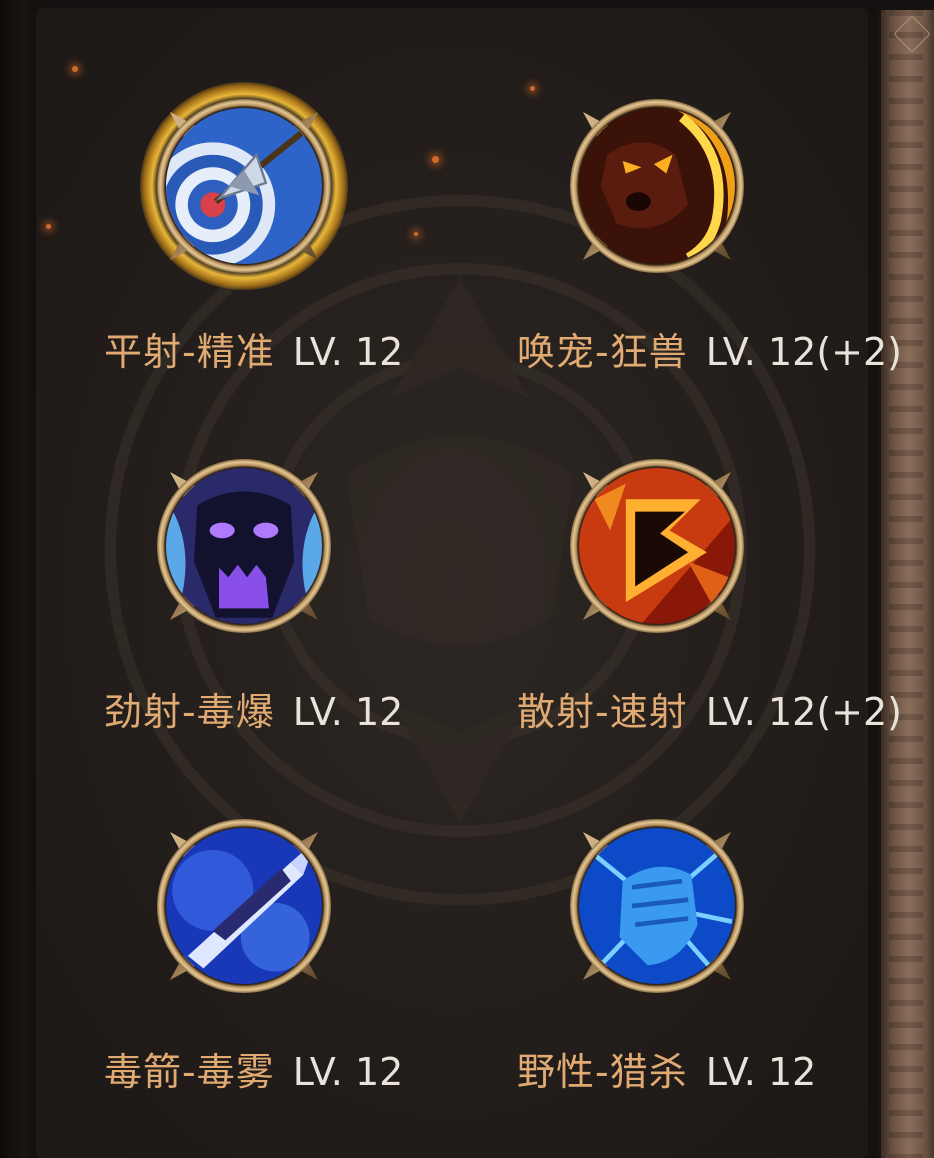 The image size is (934, 1158). I want to click on poison-arrow-icon, so click(244, 906).